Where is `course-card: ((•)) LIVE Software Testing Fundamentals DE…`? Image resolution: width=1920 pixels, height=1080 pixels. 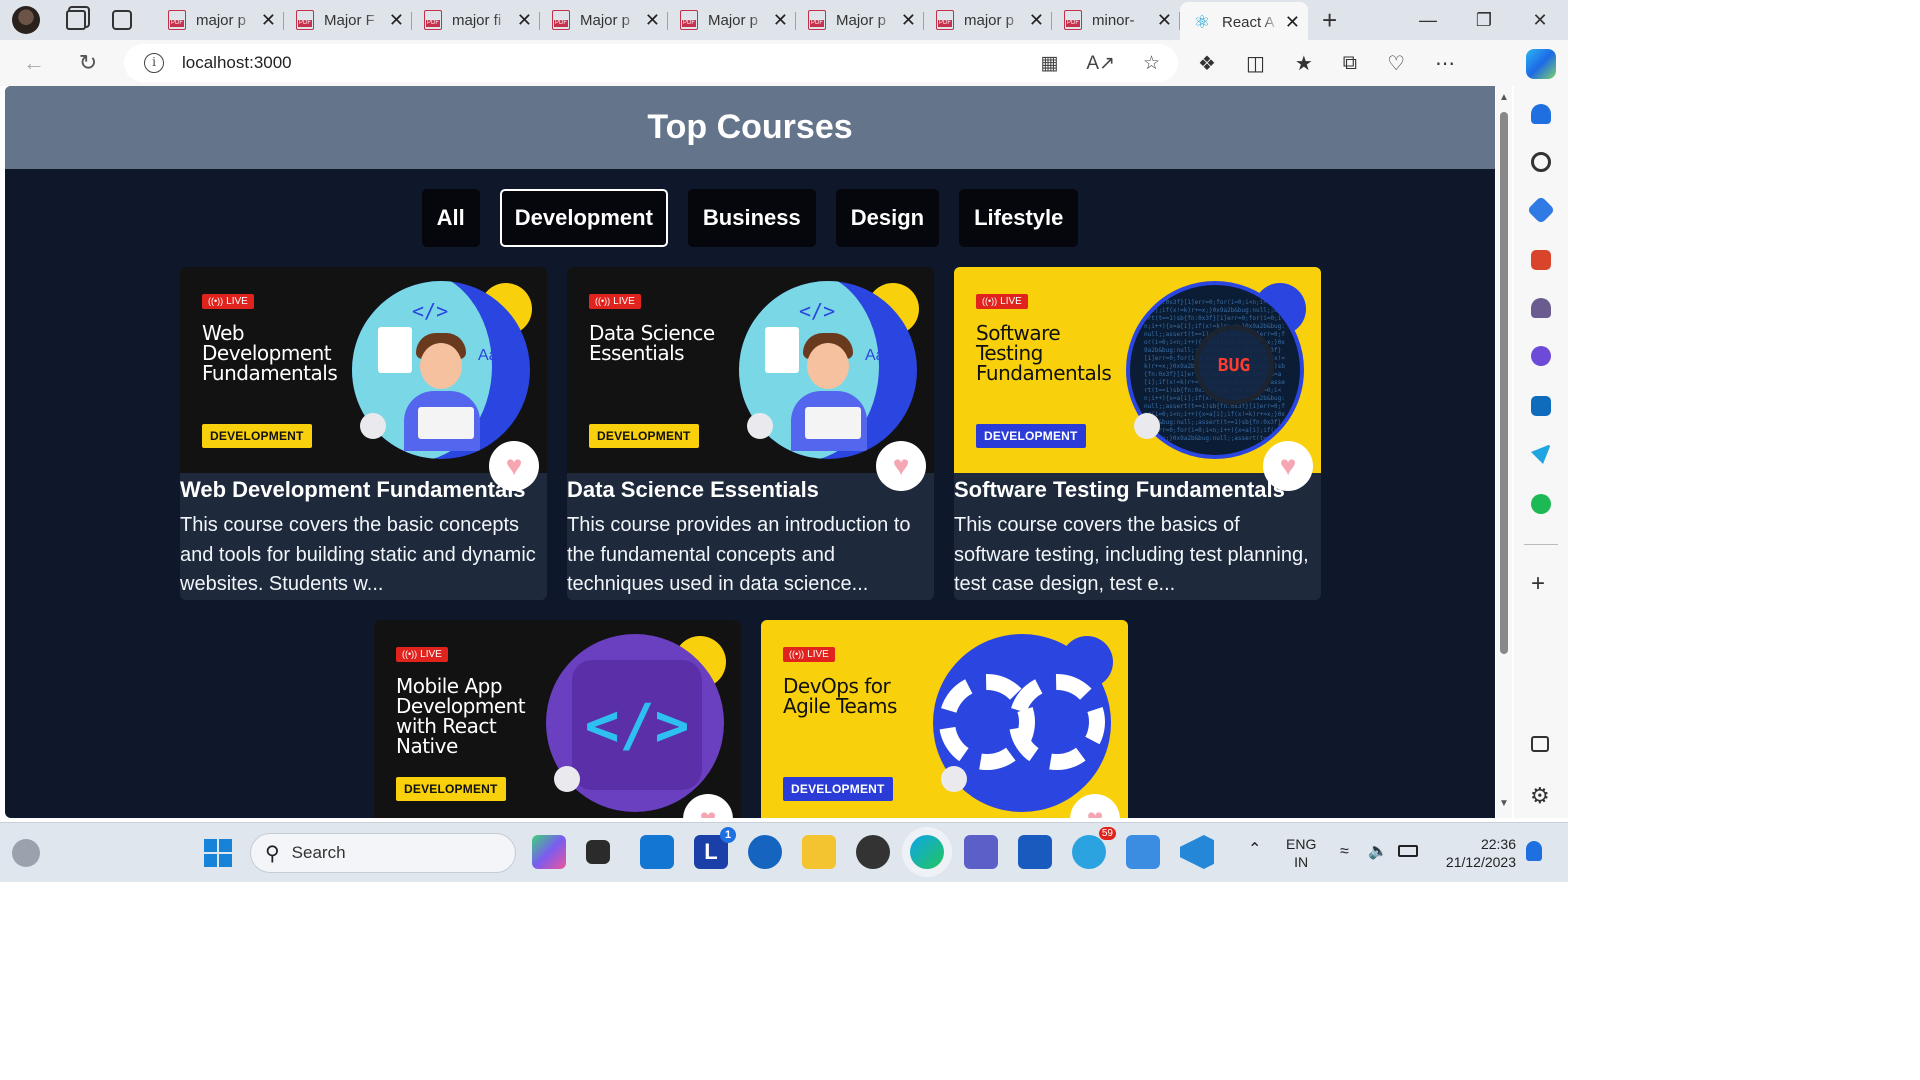
course-card: ((•)) LIVE Software Testing Fundamentals DE… is located at coordinates (1137, 433).